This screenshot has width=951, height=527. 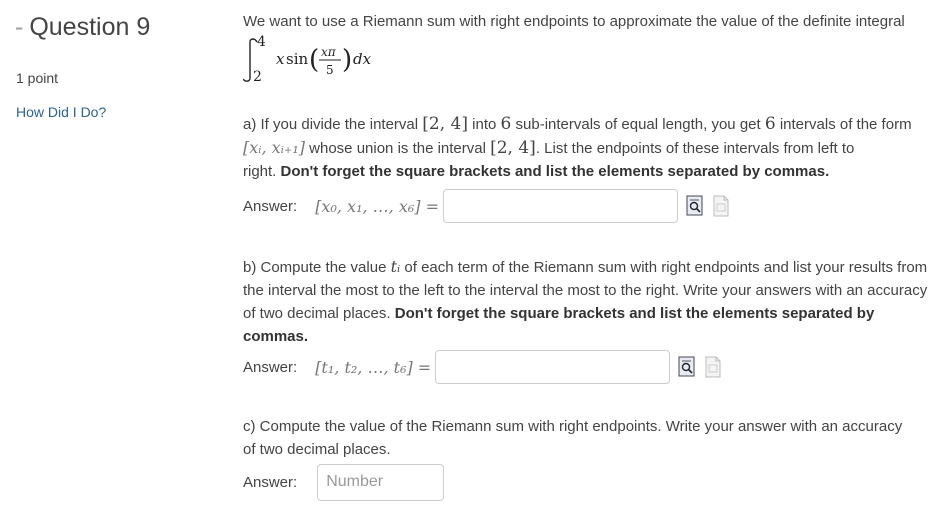 What do you see at coordinates (262, 171) in the screenshot?
I see `part-a-t7: right.` at bounding box center [262, 171].